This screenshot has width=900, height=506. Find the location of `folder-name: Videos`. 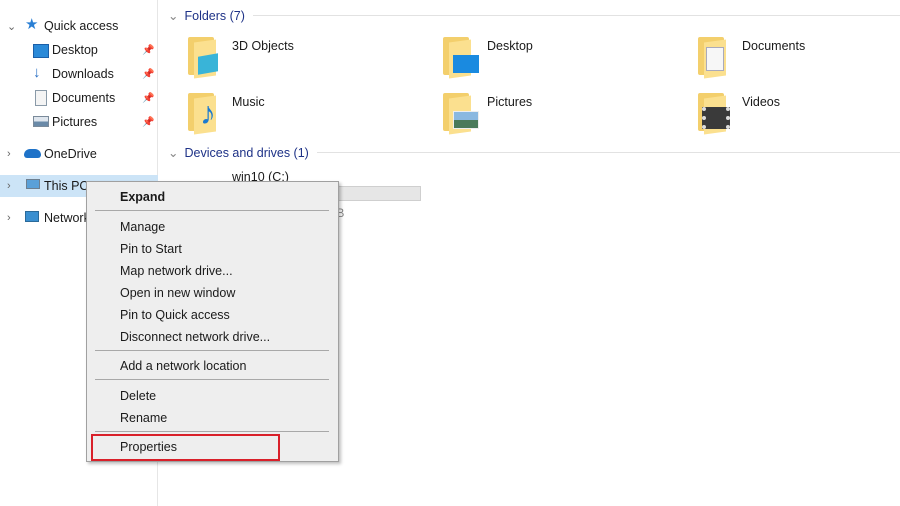

folder-name: Videos is located at coordinates (761, 102).